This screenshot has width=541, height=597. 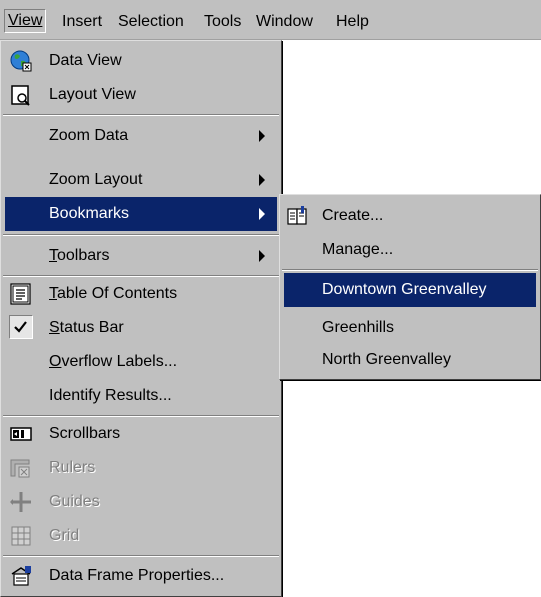 I want to click on menu-item-bookmark-greenhills: Greenhills, so click(x=410, y=328).